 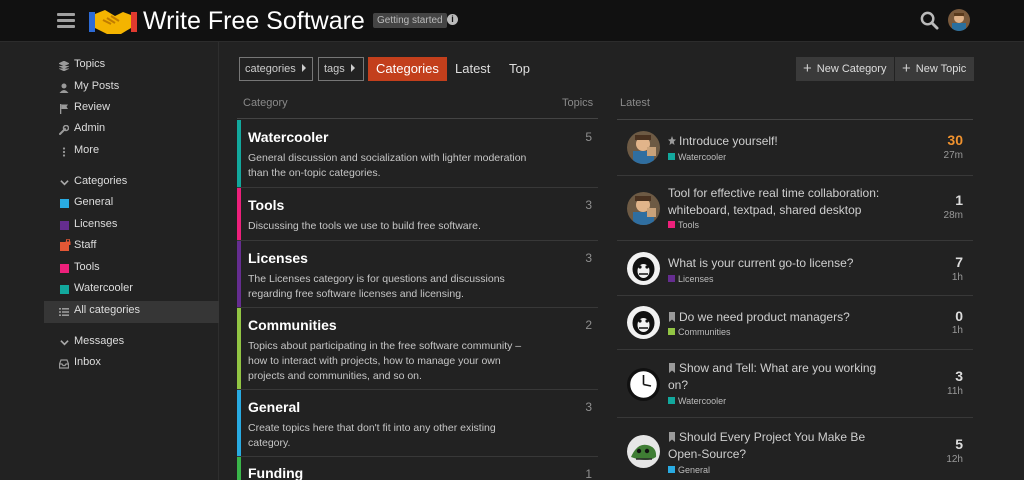 What do you see at coordinates (959, 200) in the screenshot?
I see `topic-post-count: 1` at bounding box center [959, 200].